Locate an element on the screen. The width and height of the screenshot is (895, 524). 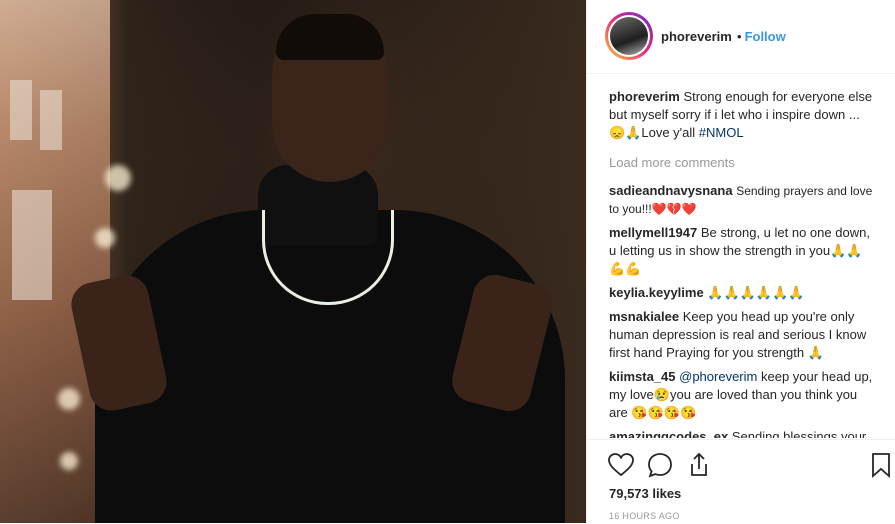
comment-username: sadieandnavysnana is located at coordinates (671, 190).